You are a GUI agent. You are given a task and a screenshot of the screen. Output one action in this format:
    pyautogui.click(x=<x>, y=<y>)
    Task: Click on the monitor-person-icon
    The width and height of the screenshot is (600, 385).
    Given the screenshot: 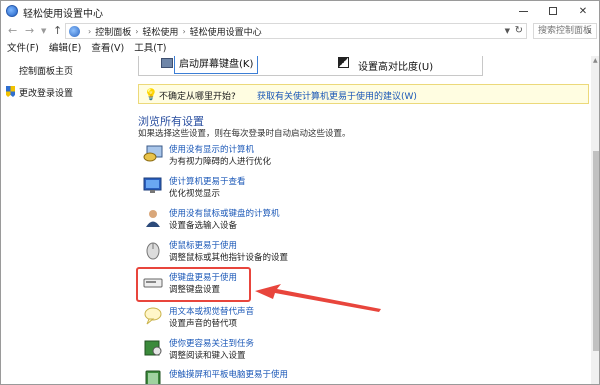 What is the action you would take?
    pyautogui.click(x=153, y=153)
    